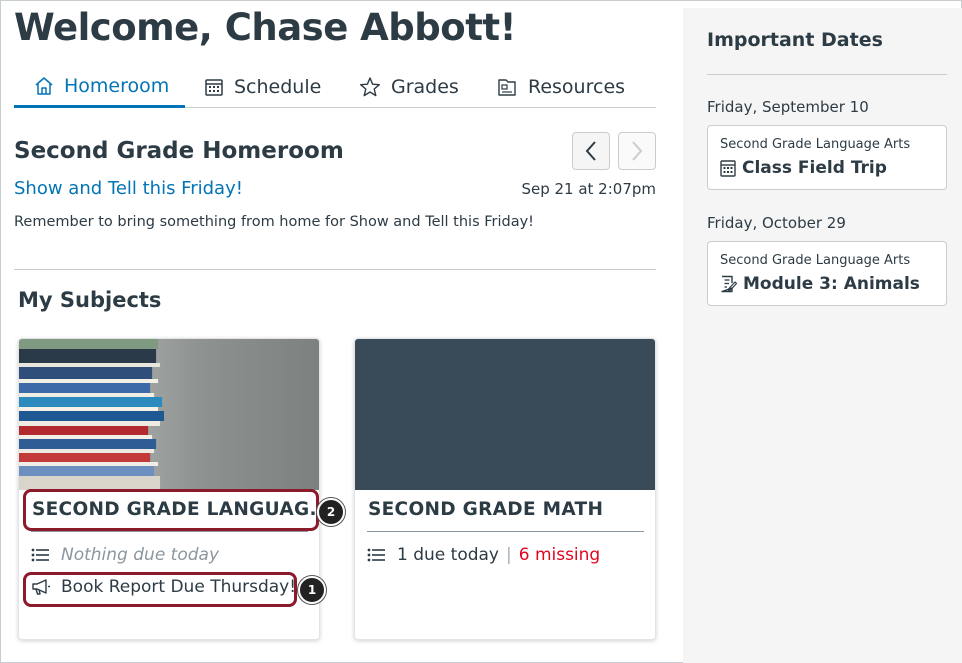 The image size is (962, 663). What do you see at coordinates (179, 151) in the screenshot?
I see `homeroom-title: Second Grade Homeroom` at bounding box center [179, 151].